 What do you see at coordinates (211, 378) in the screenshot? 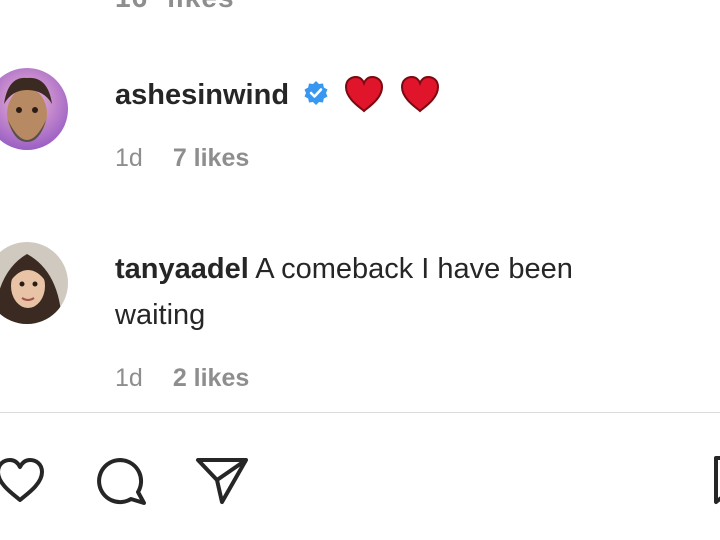
I see `comment-likes: 2 likes` at bounding box center [211, 378].